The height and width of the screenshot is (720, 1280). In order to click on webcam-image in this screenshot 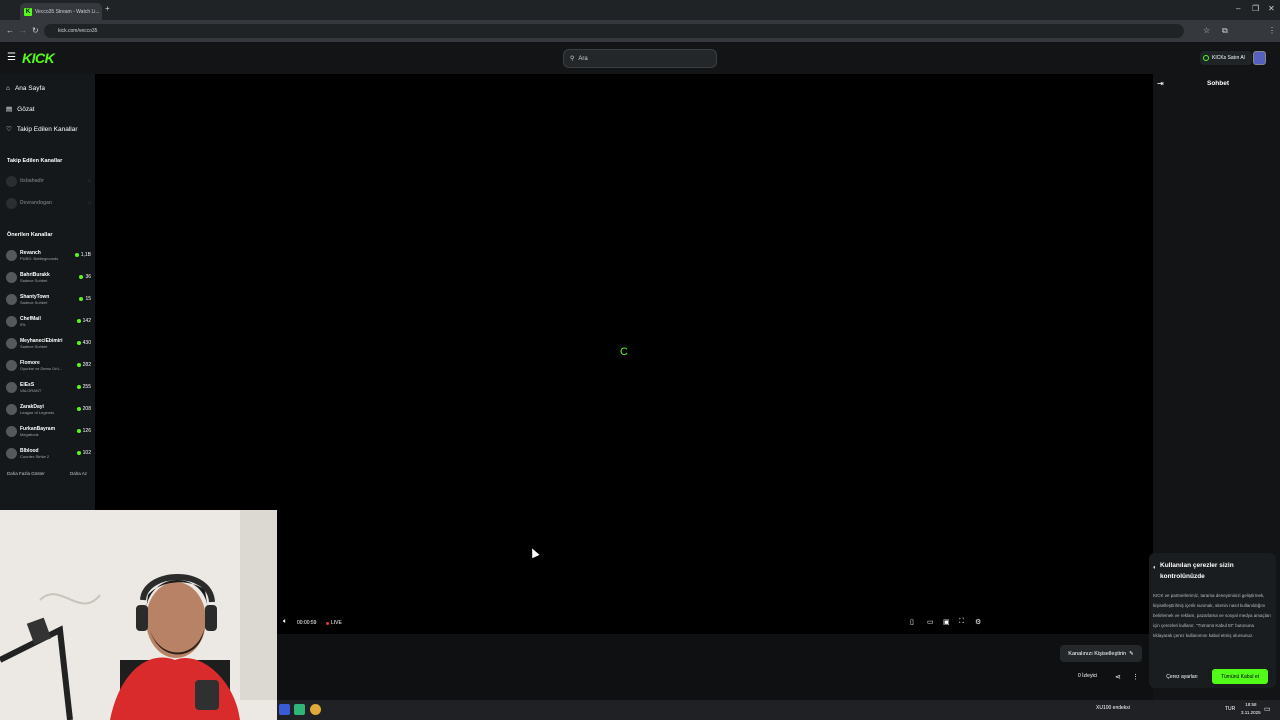, I will do `click(138, 615)`.